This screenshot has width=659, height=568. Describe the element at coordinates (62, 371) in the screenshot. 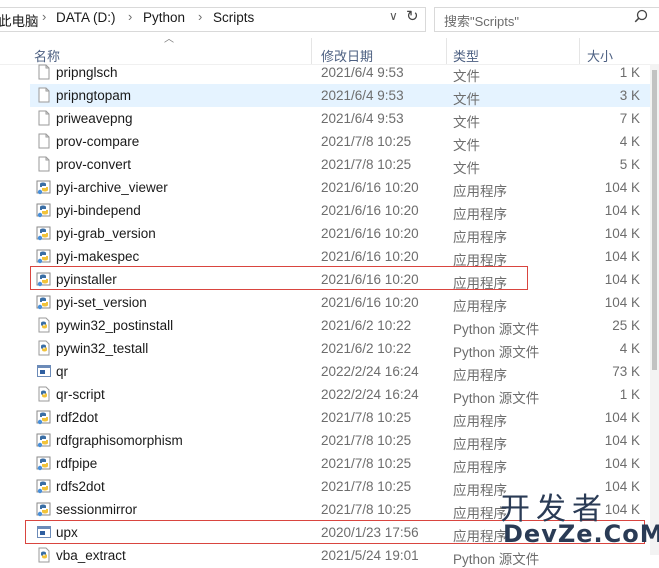

I see `file-name: qr` at that location.